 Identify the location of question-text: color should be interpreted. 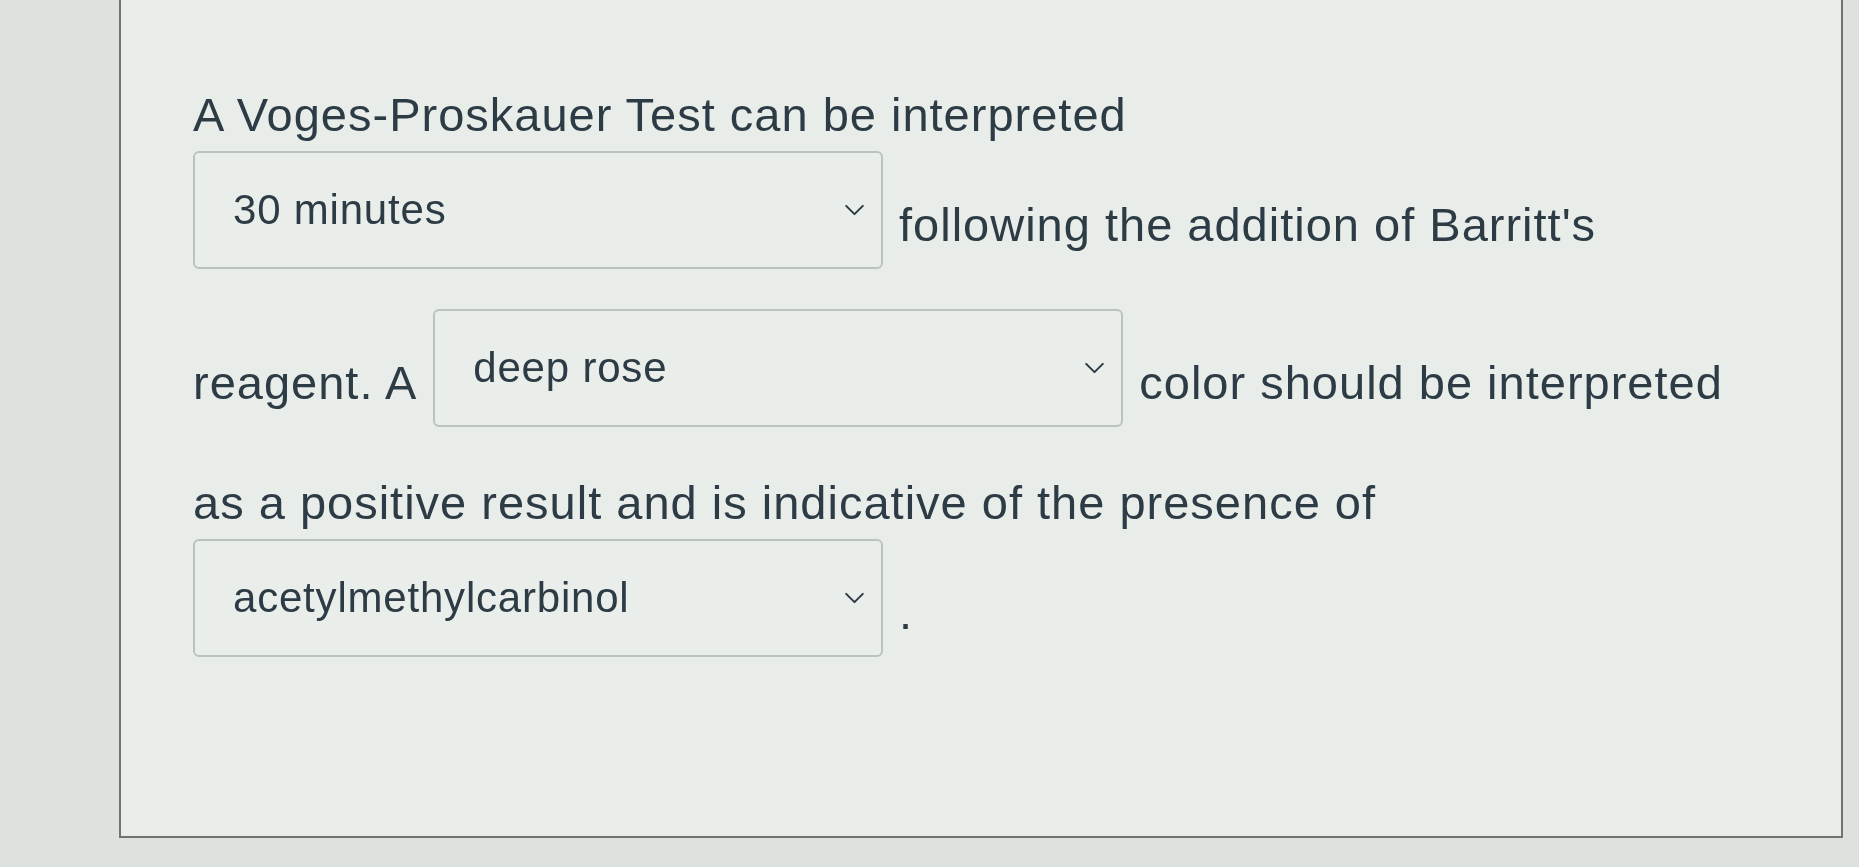
(1431, 382).